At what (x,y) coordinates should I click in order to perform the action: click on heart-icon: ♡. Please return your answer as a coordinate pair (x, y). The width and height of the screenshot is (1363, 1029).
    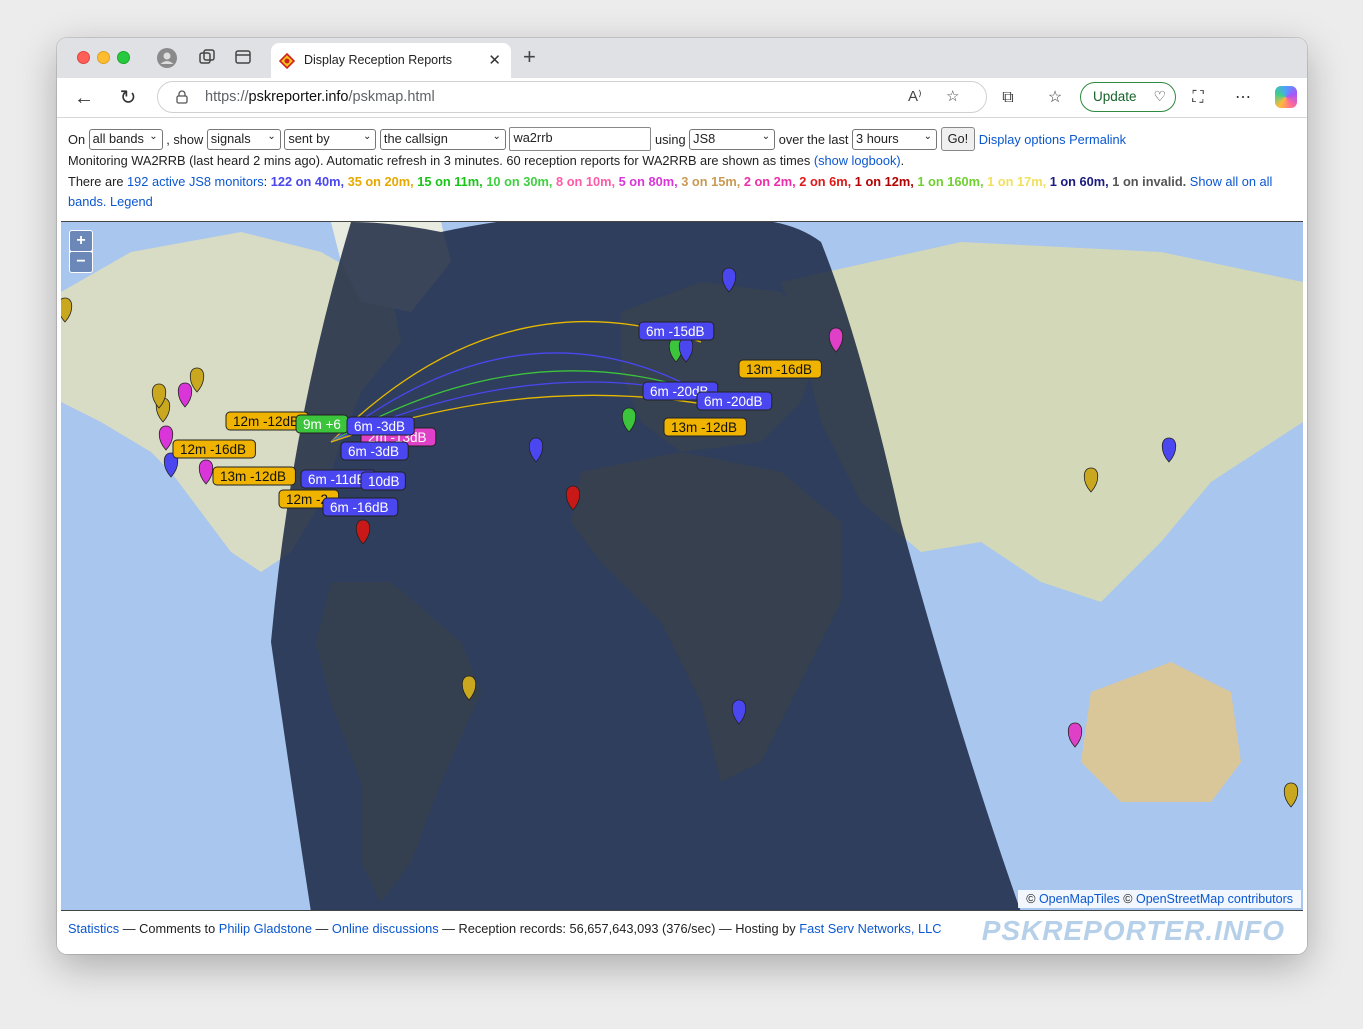
    Looking at the image, I should click on (1159, 96).